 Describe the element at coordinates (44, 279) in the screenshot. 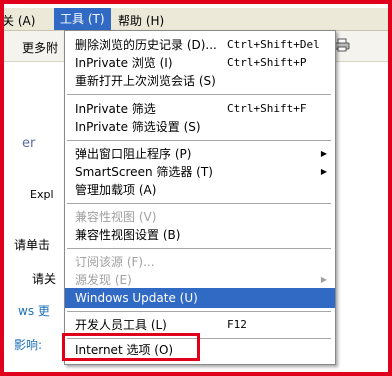

I see `page-text-please-close: 请关` at that location.